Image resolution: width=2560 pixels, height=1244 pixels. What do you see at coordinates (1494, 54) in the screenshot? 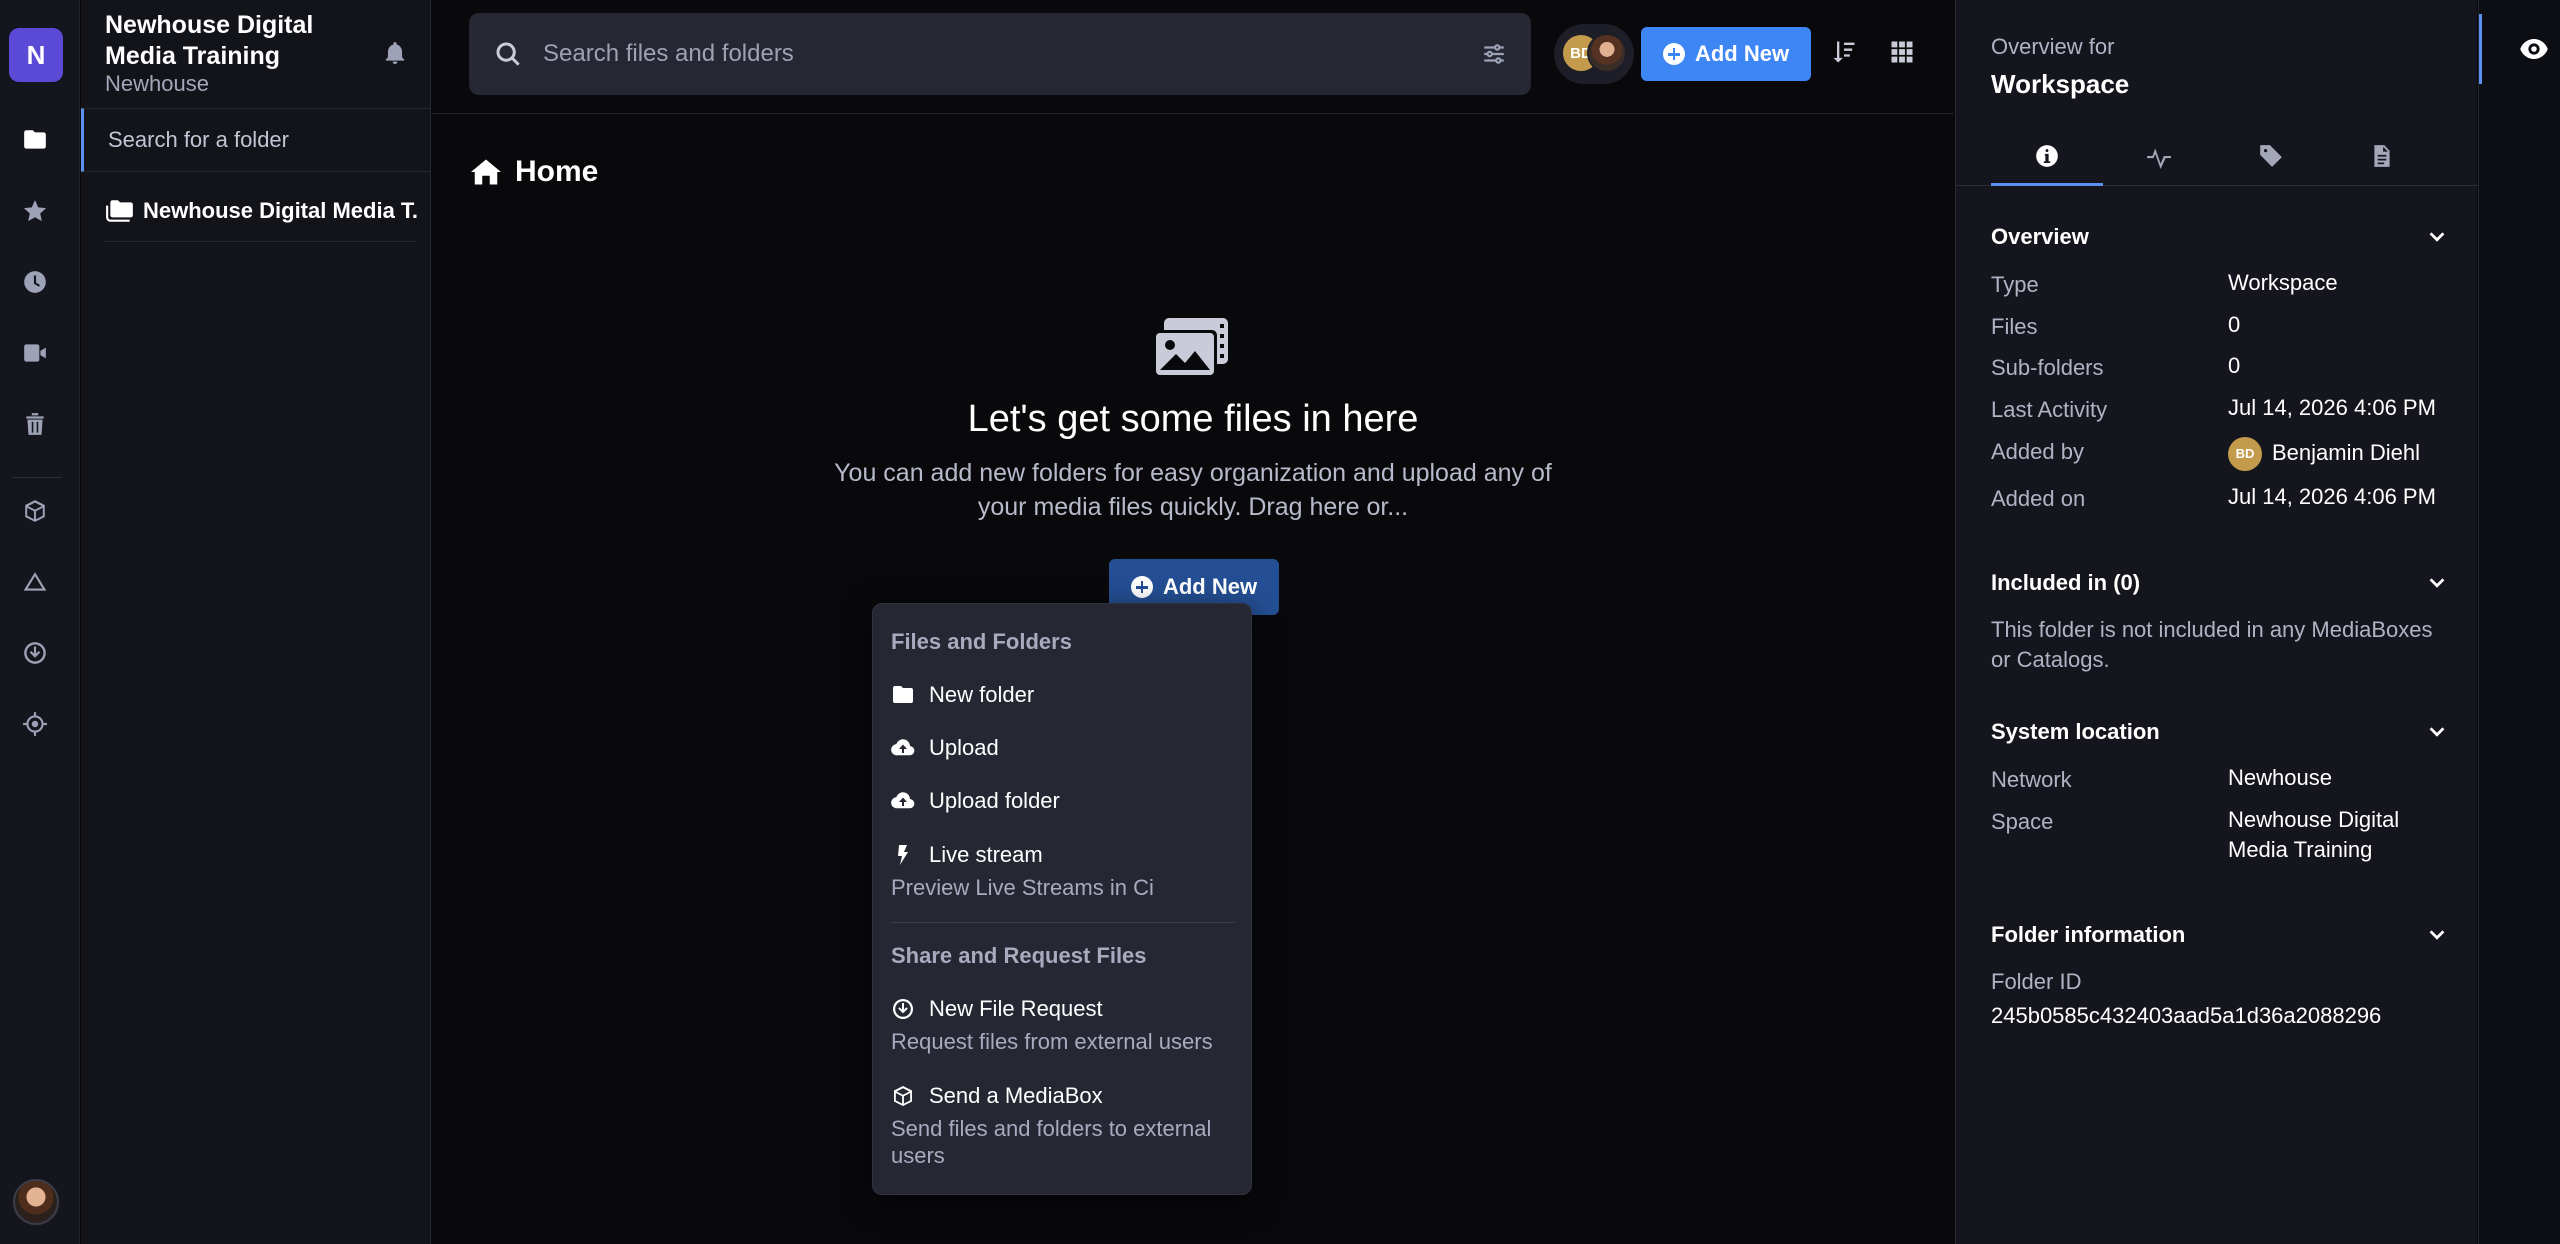
I see `filter-sliders-icon` at bounding box center [1494, 54].